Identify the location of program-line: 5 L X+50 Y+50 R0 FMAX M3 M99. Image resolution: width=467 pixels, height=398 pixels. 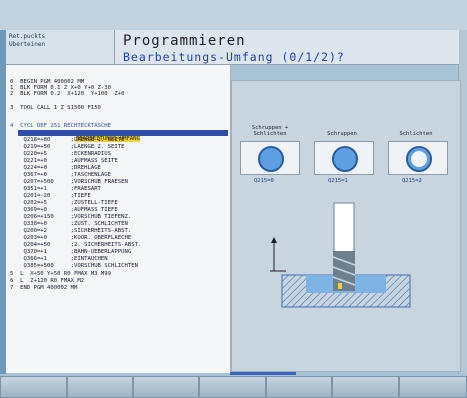
(60, 274).